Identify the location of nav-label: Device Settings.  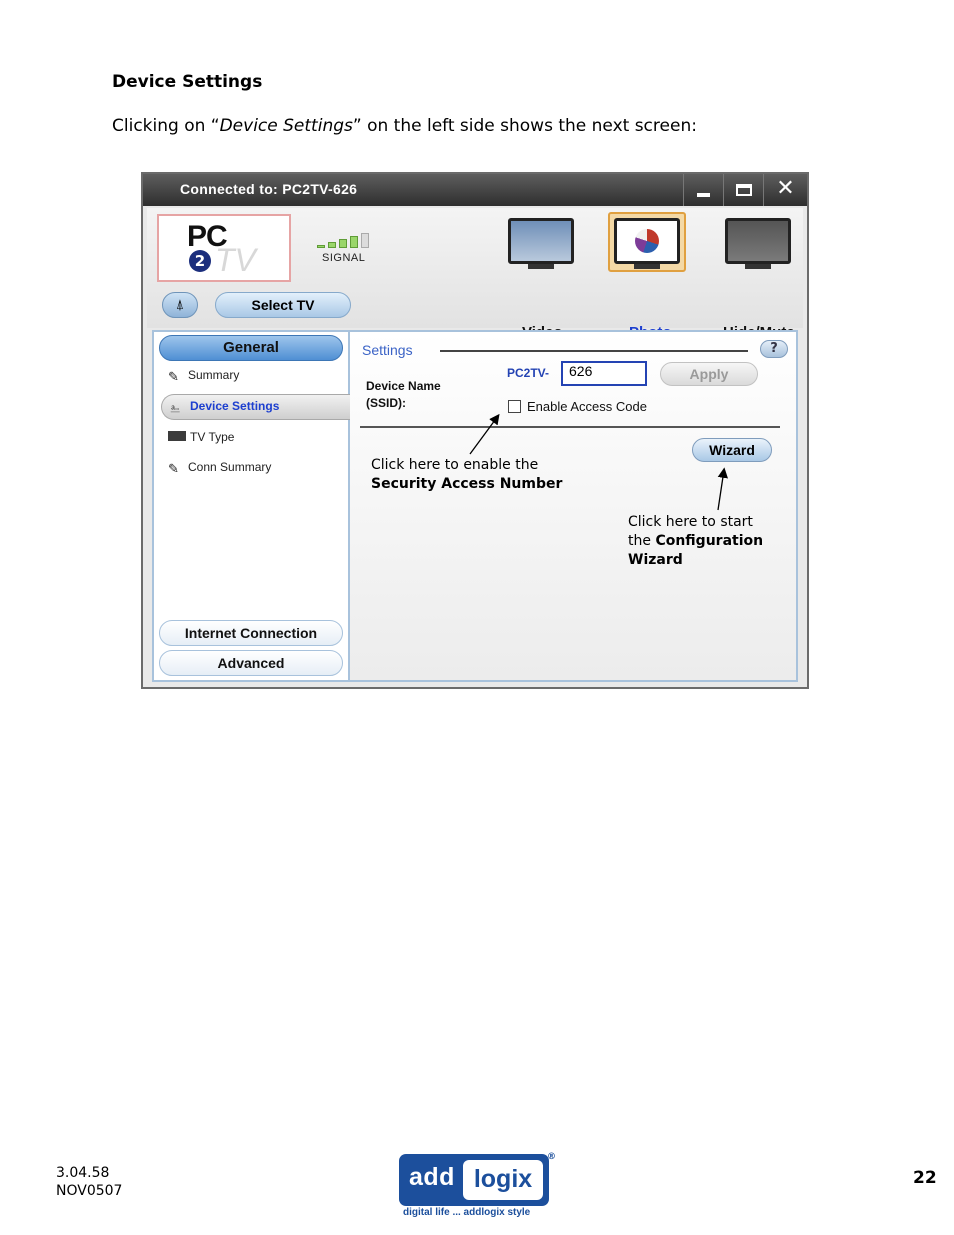
(235, 406).